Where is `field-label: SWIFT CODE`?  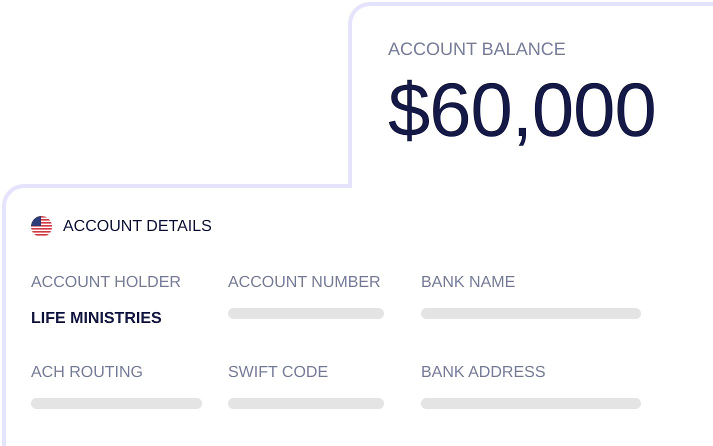 field-label: SWIFT CODE is located at coordinates (279, 373).